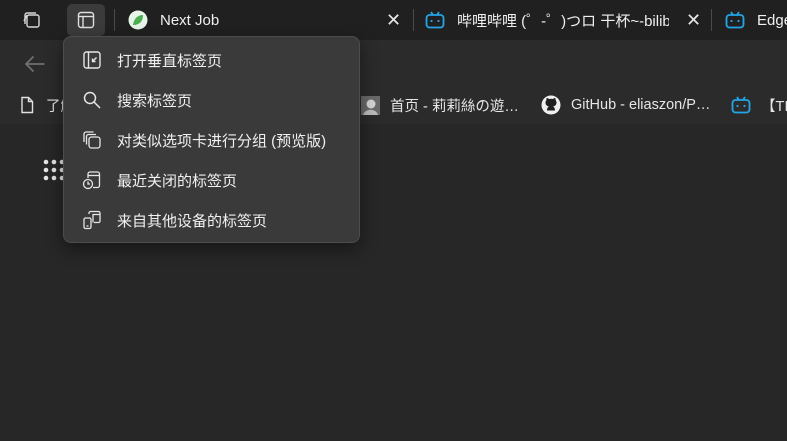 The width and height of the screenshot is (787, 441). I want to click on vertical-tabs-icon, so click(92, 60).